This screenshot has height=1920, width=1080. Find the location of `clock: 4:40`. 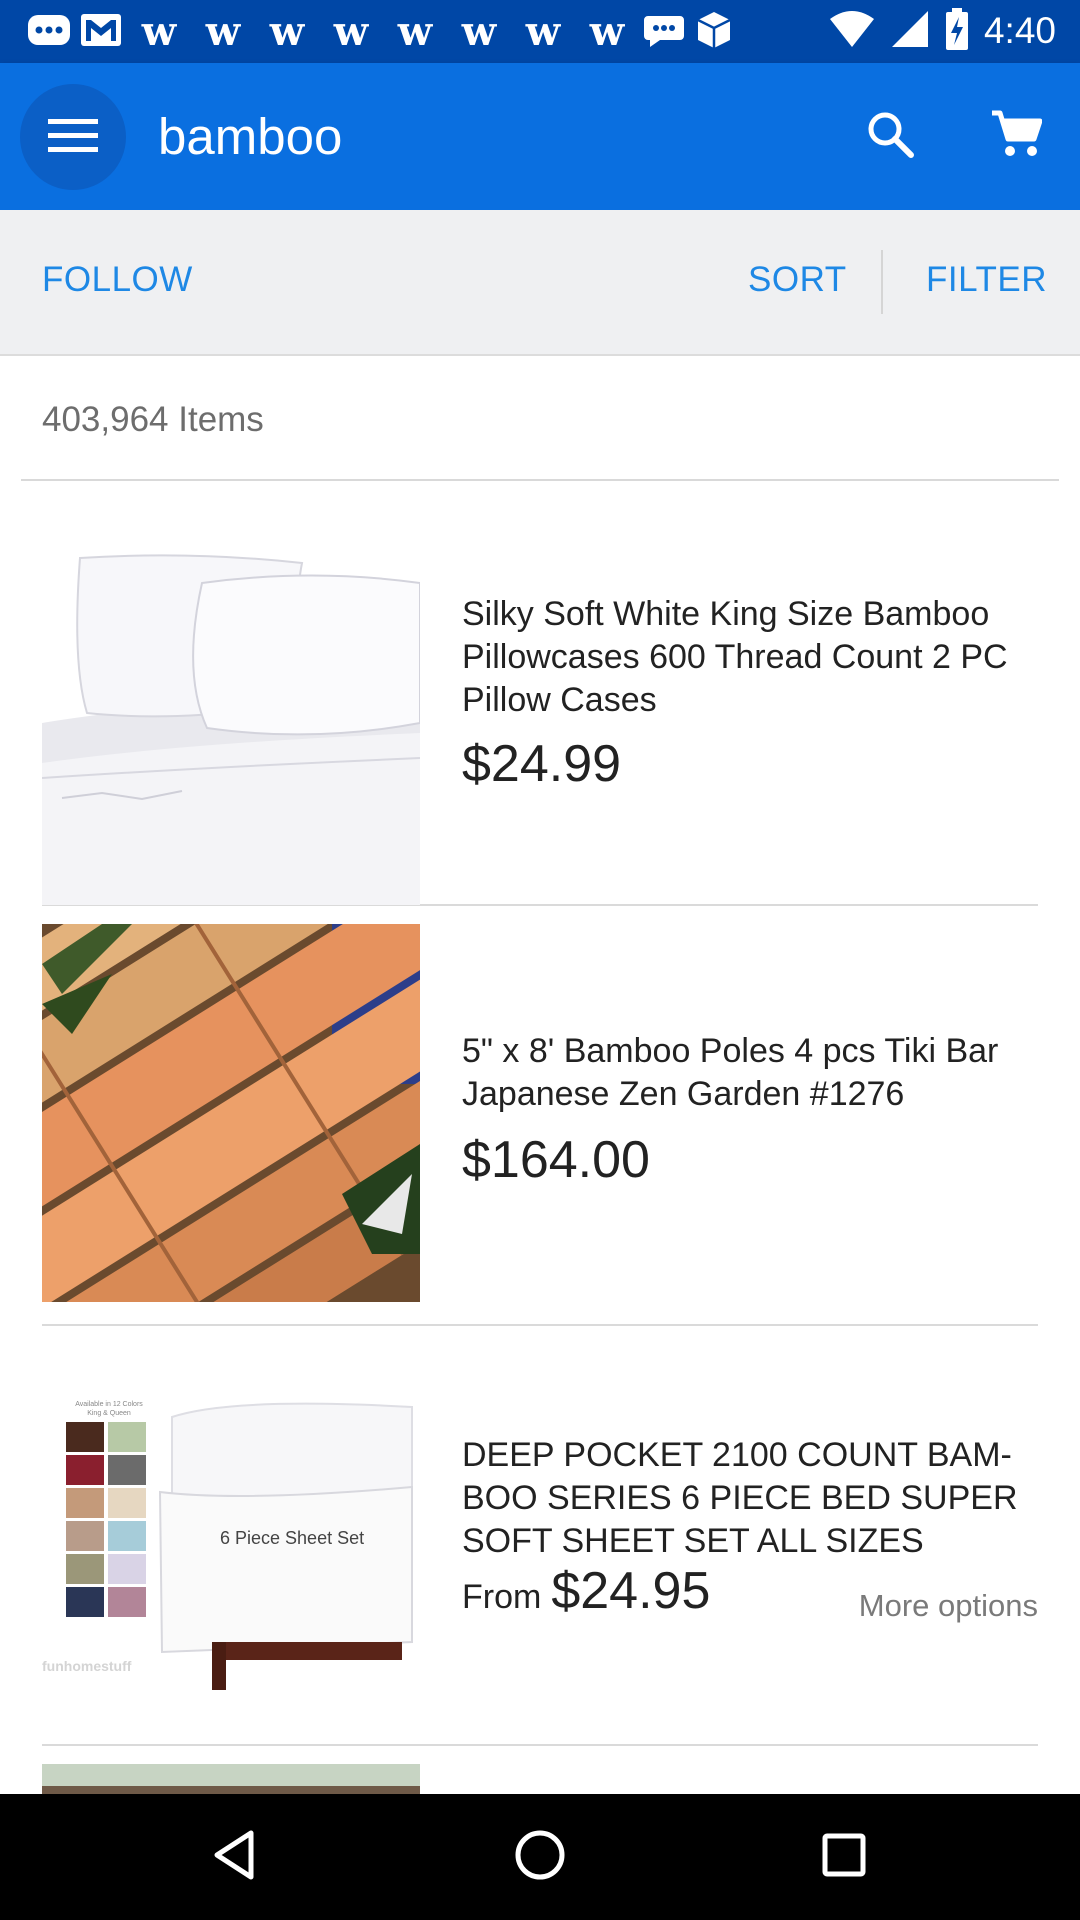

clock: 4:40 is located at coordinates (1019, 30).